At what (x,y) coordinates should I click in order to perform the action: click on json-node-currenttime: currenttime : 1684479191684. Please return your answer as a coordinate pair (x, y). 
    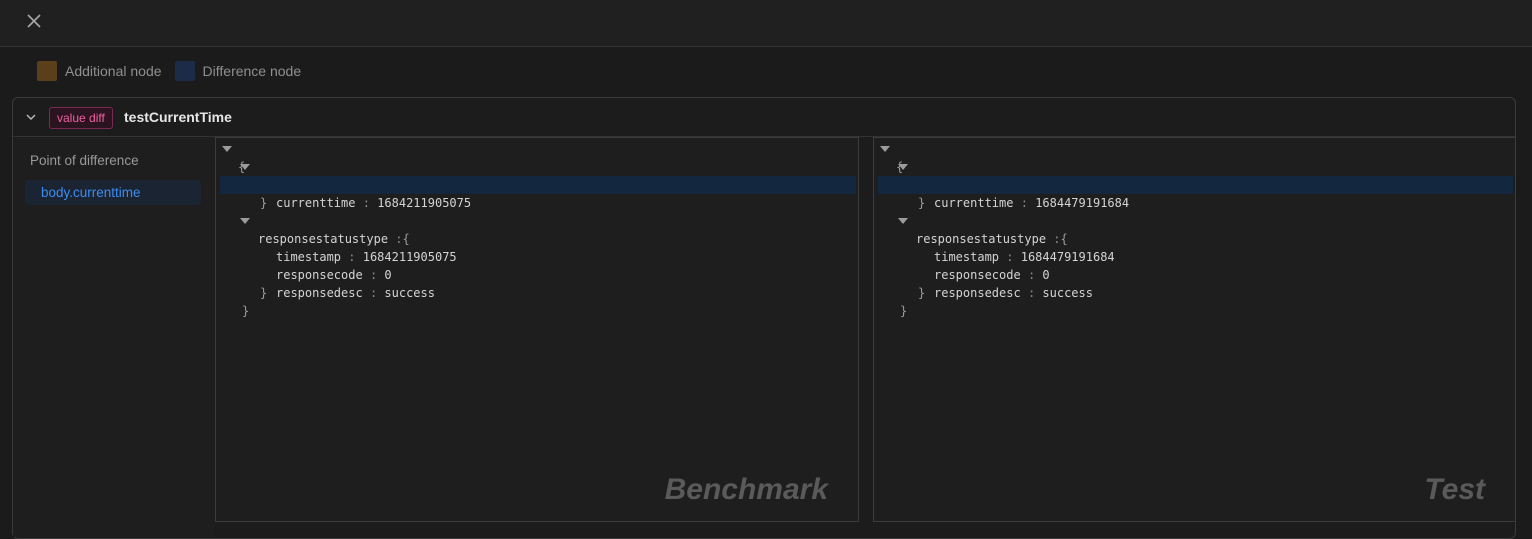
    Looking at the image, I should click on (1195, 193).